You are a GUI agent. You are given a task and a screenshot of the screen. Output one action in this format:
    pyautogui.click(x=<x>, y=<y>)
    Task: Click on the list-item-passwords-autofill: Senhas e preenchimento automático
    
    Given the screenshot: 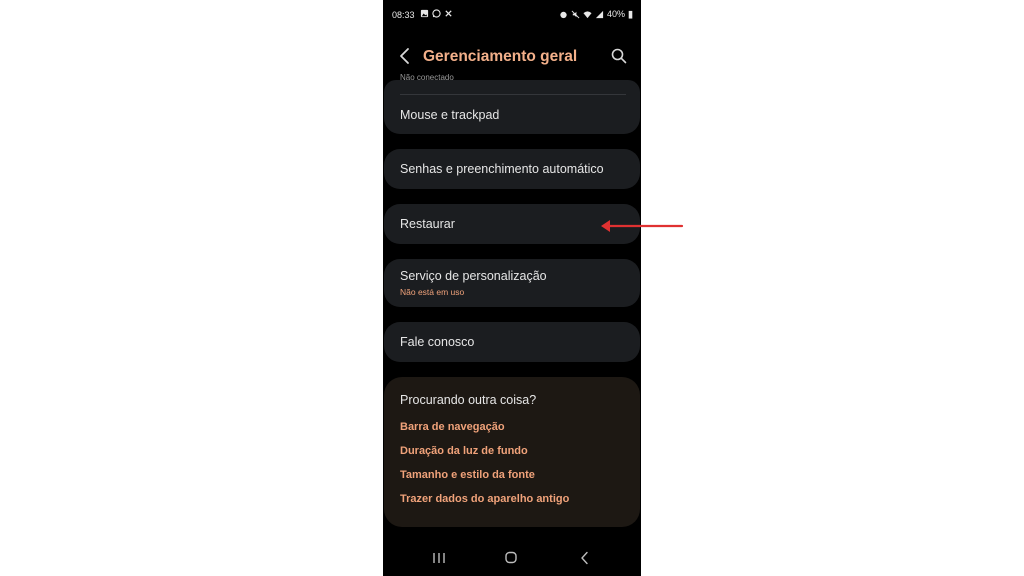 What is the action you would take?
    pyautogui.click(x=502, y=169)
    